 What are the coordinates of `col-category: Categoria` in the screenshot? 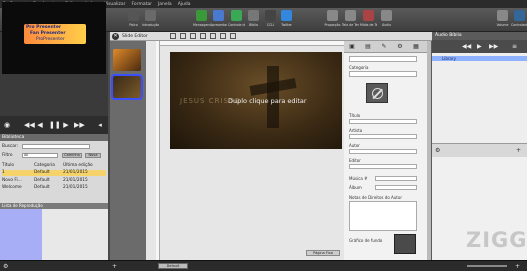 It's located at (44, 165).